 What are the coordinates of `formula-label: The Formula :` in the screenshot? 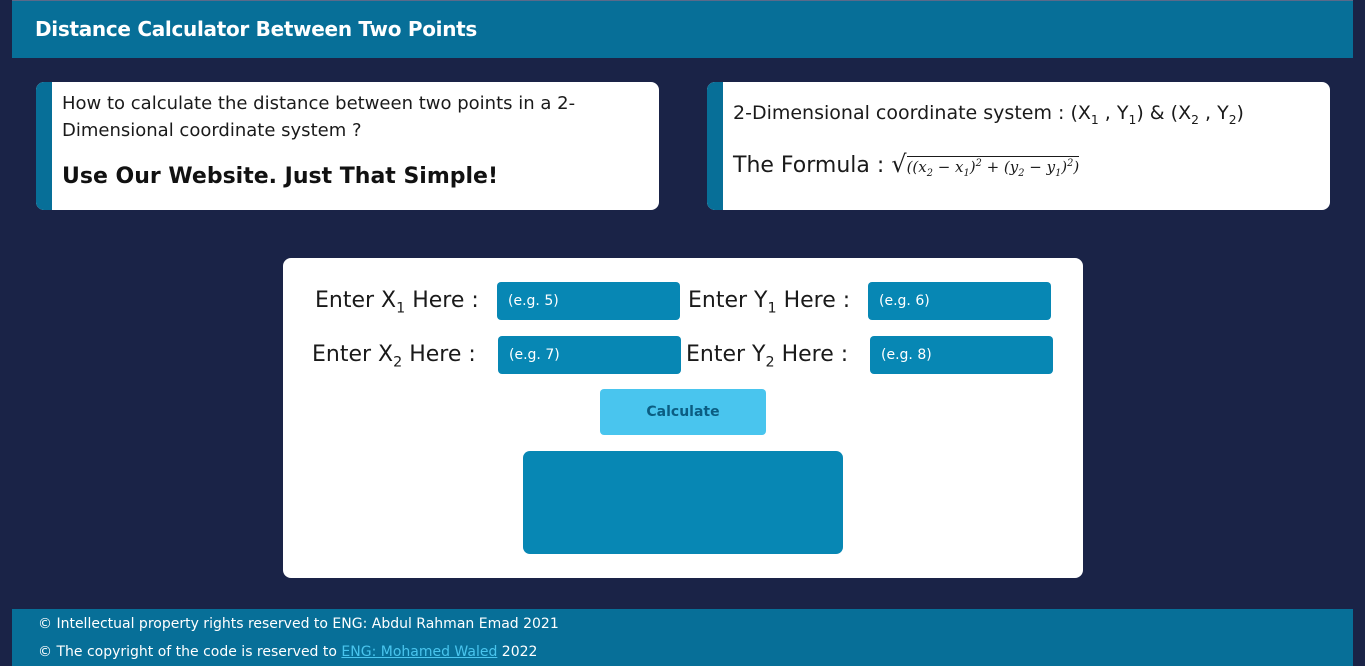 It's located at (812, 165).